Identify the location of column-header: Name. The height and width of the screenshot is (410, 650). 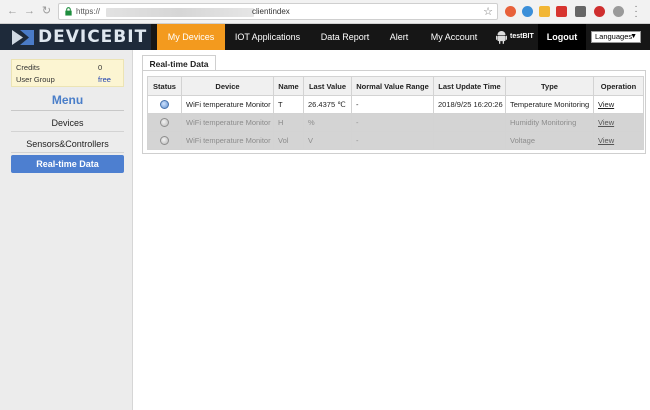
(288, 86).